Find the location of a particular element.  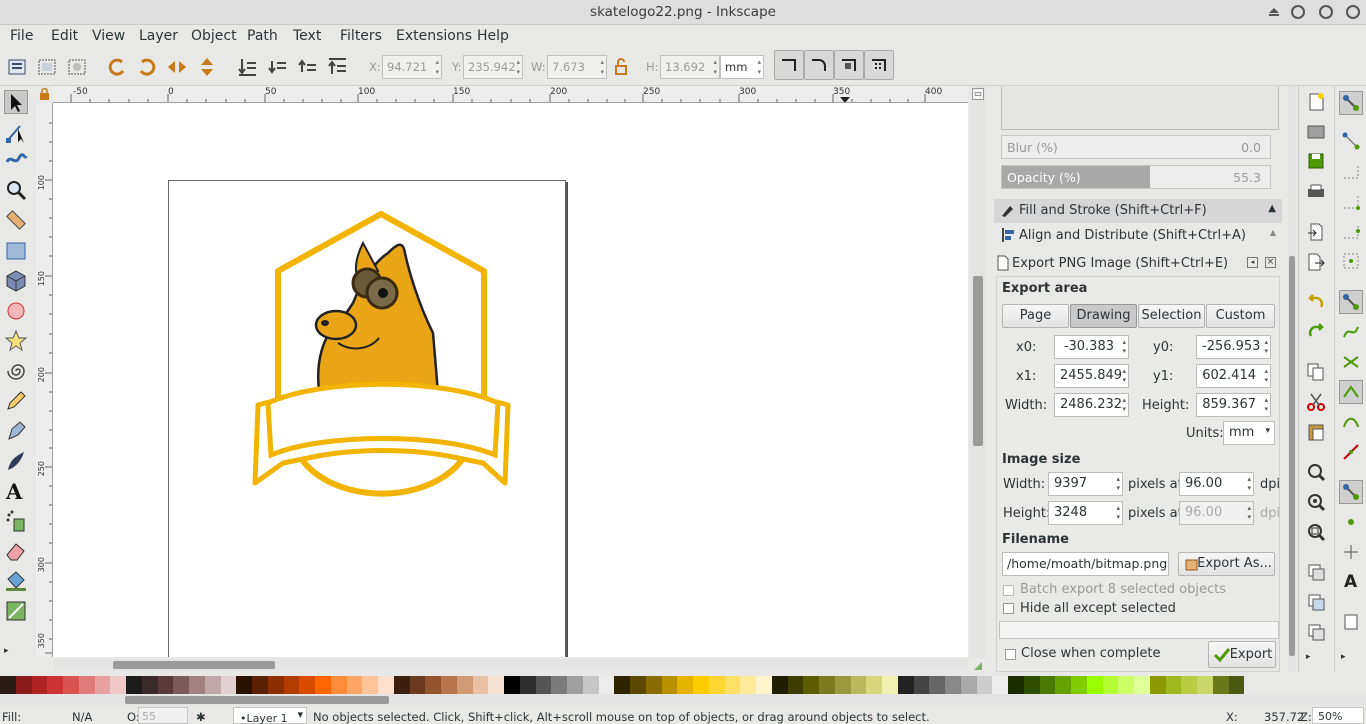

tweak-tool-icon is located at coordinates (16, 160).